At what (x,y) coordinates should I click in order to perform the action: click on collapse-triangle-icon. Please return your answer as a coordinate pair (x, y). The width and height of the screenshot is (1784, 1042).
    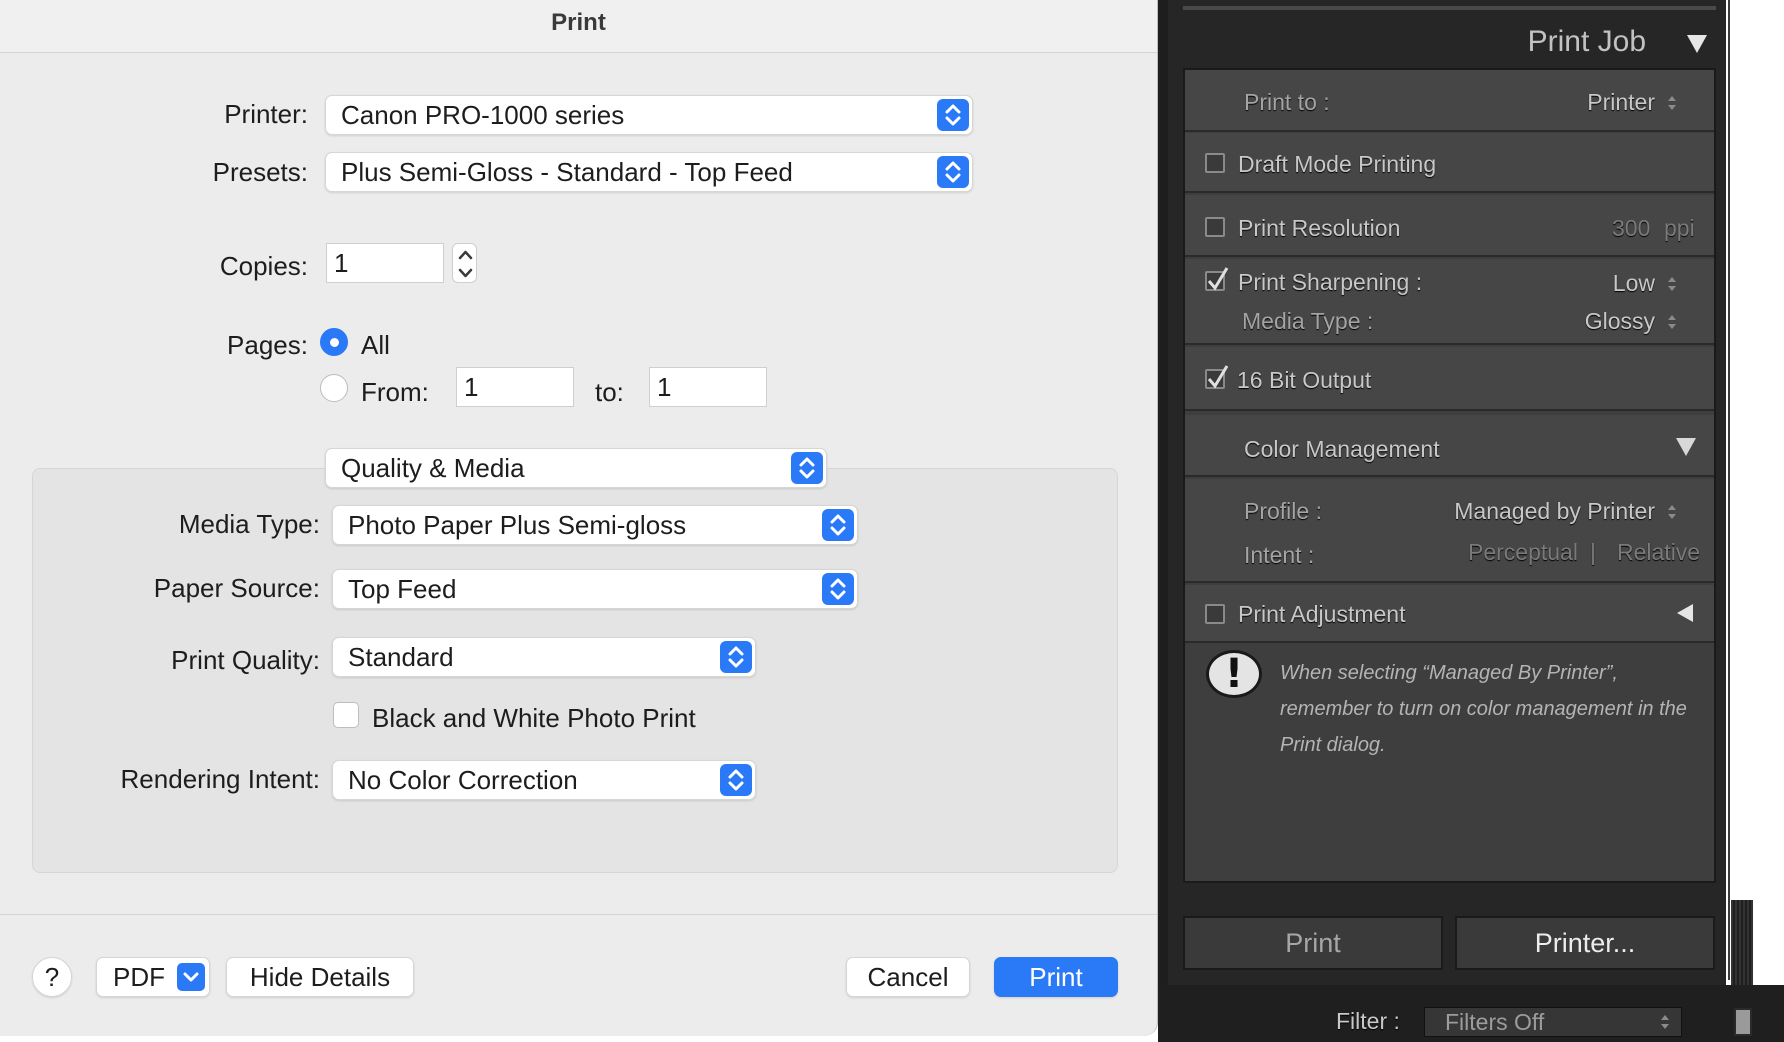
    Looking at the image, I should click on (1697, 44).